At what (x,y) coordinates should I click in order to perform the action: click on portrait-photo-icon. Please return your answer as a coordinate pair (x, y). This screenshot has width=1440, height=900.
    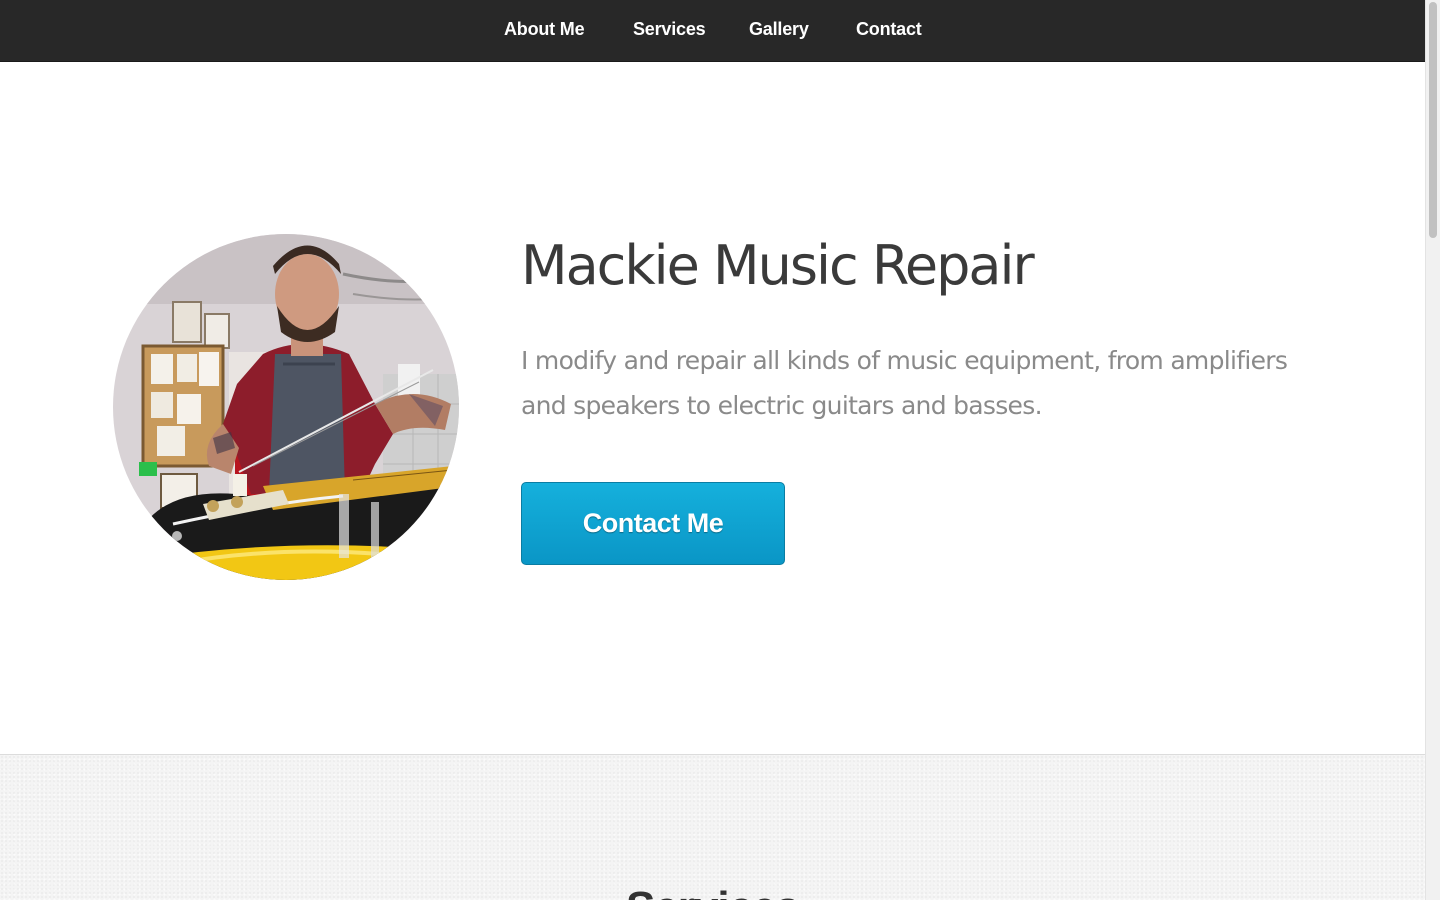
    Looking at the image, I should click on (286, 407).